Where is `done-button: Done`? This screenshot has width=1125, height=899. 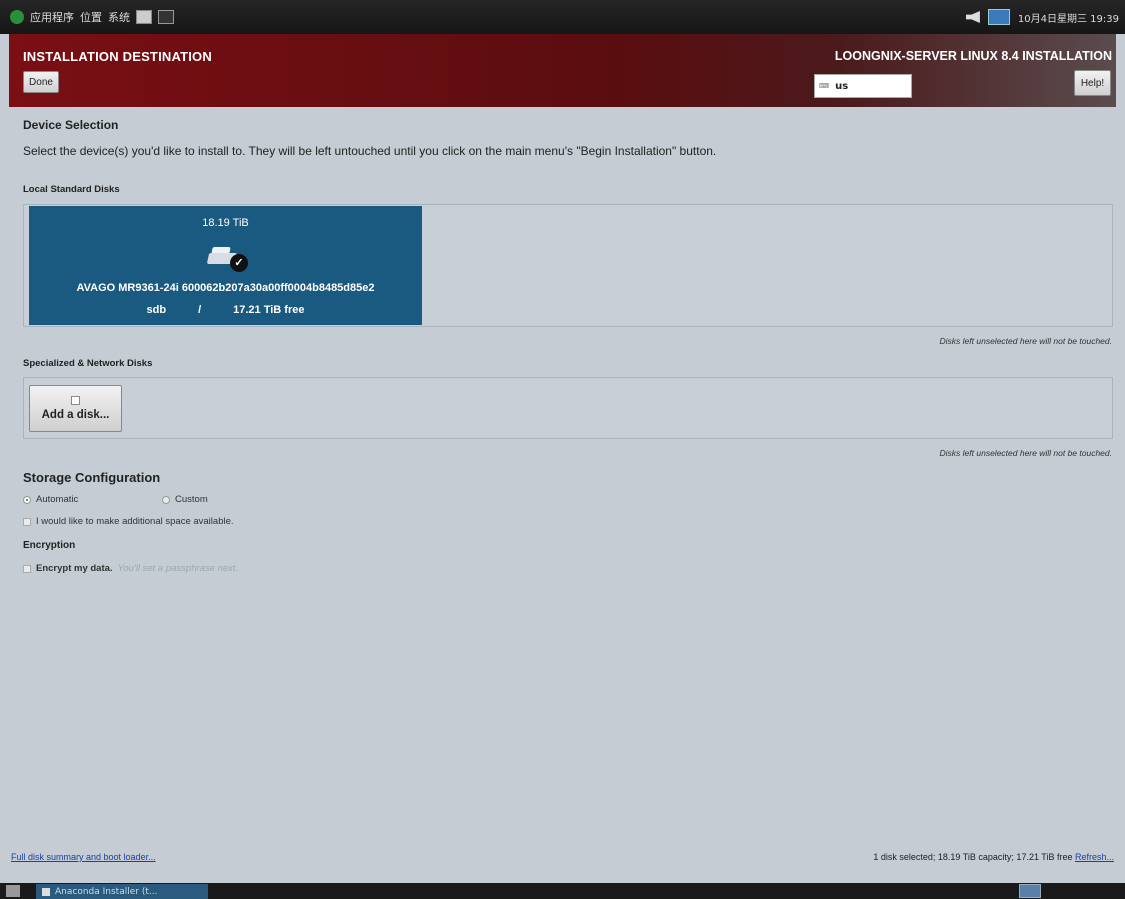
done-button: Done is located at coordinates (41, 82).